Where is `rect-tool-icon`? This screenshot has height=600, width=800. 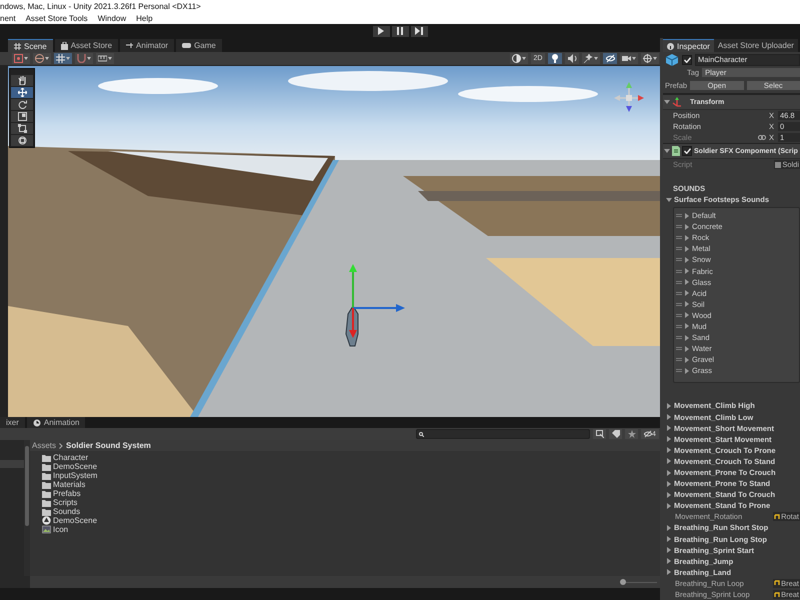 rect-tool-icon is located at coordinates (22, 128).